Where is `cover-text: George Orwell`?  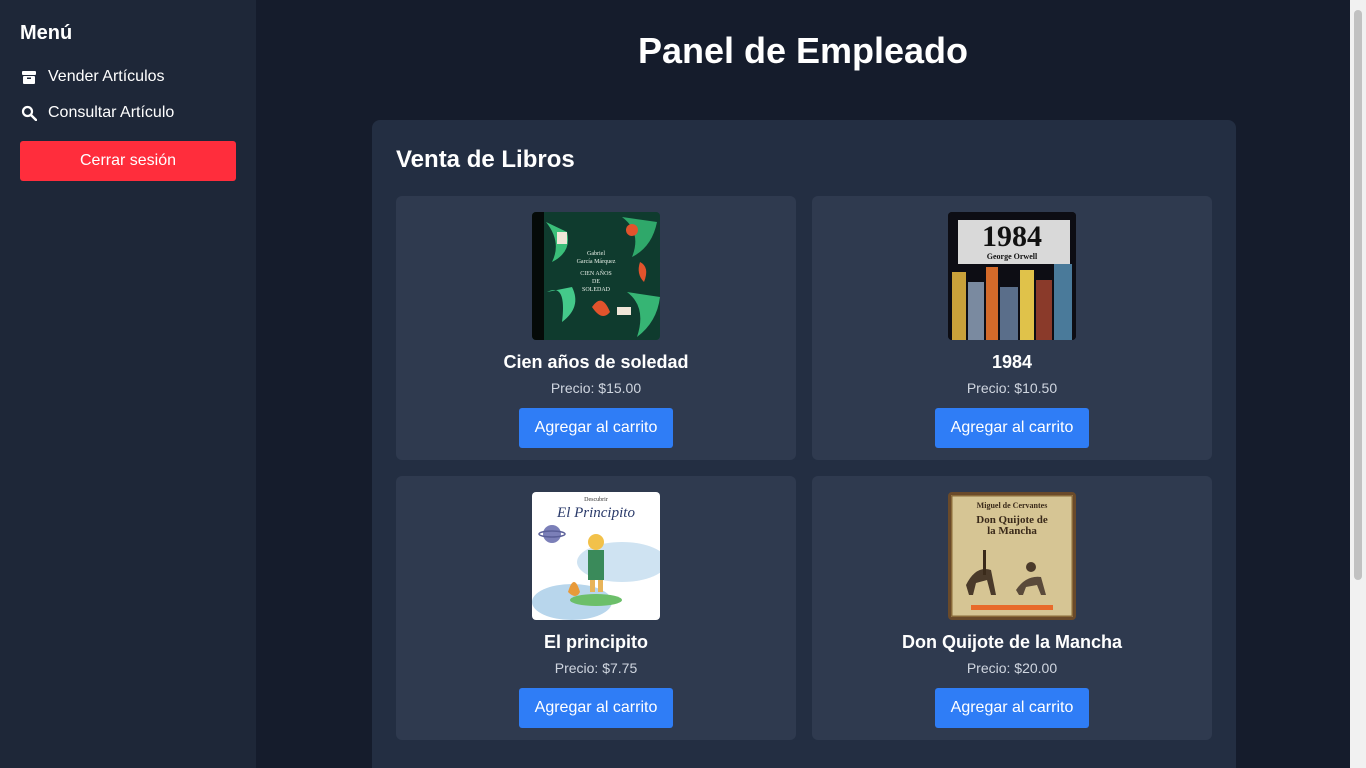
cover-text: George Orwell is located at coordinates (1012, 256).